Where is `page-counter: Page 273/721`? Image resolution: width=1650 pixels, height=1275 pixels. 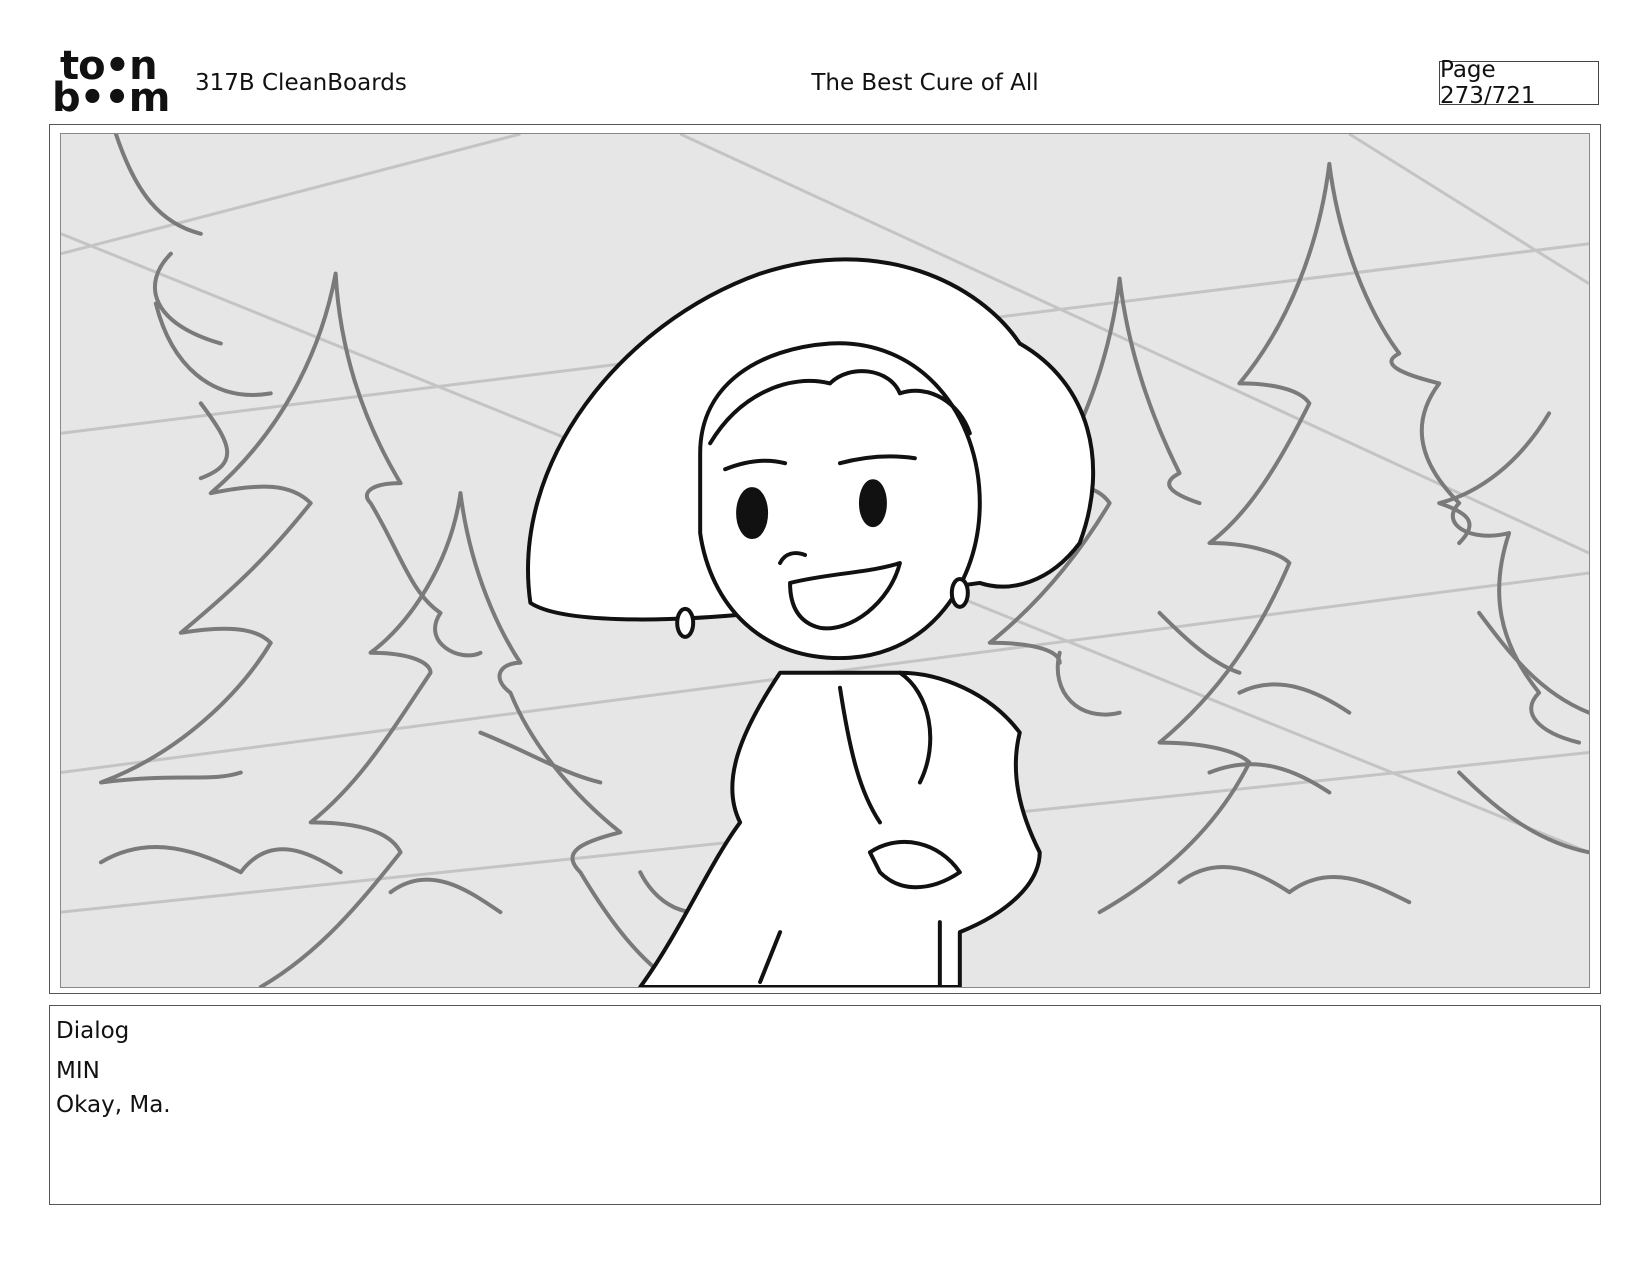
page-counter: Page 273/721 is located at coordinates (1519, 83).